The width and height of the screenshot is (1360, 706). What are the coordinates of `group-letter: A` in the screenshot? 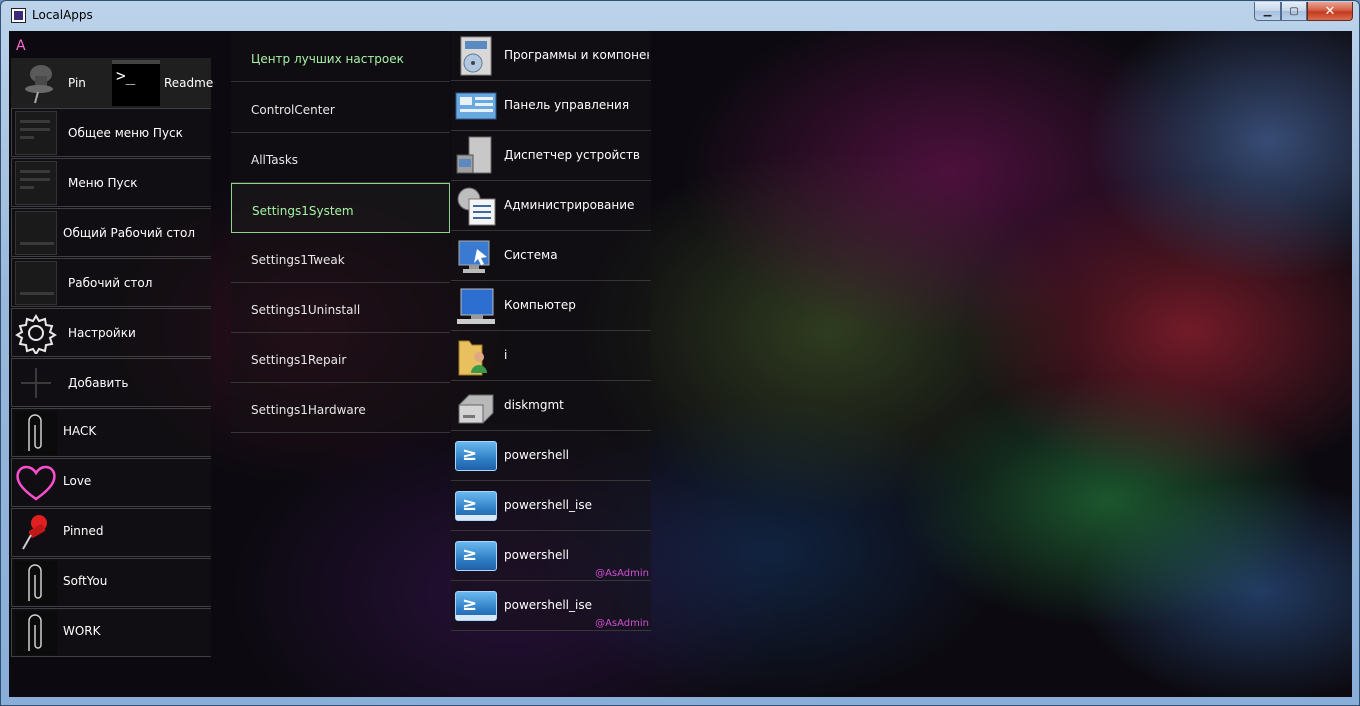 It's located at (21, 46).